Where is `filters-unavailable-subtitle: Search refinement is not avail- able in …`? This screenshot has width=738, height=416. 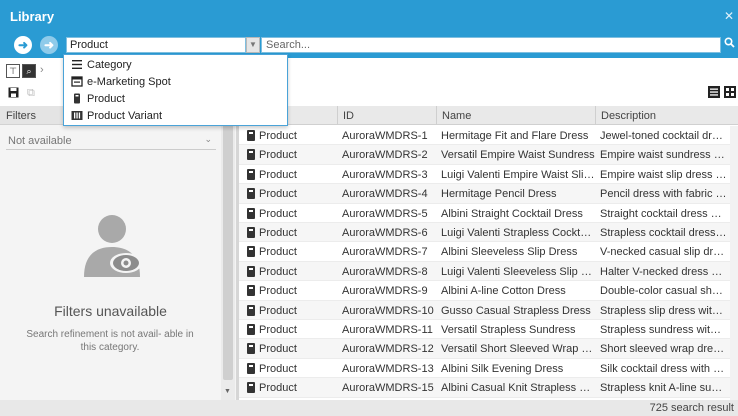
filters-unavailable-subtitle: Search refinement is not avail- able in … is located at coordinates (110, 341).